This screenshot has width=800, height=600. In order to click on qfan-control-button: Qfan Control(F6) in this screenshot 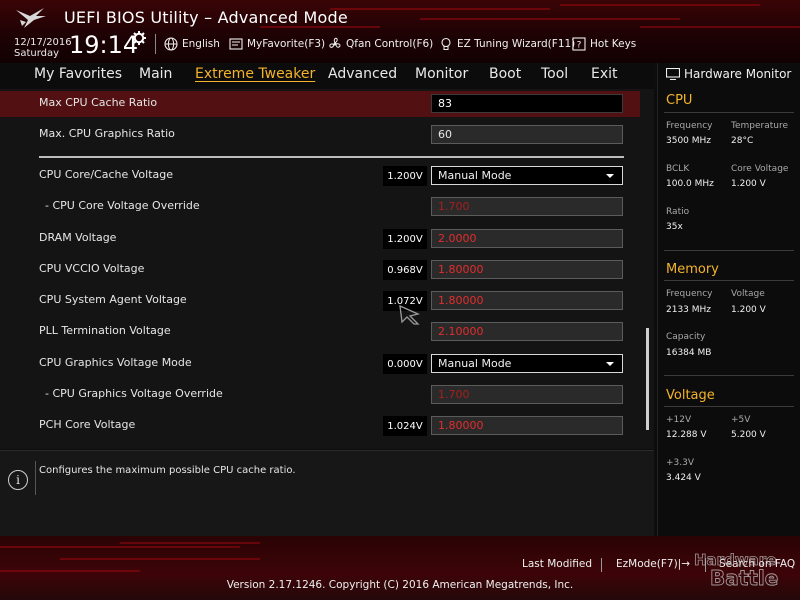, I will do `click(380, 44)`.